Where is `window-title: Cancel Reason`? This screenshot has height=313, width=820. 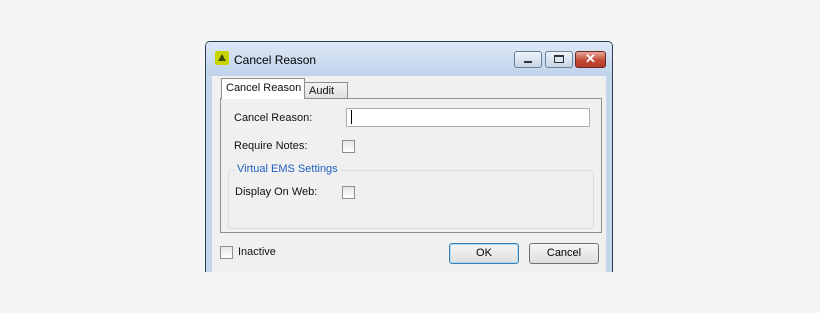 window-title: Cancel Reason is located at coordinates (275, 60).